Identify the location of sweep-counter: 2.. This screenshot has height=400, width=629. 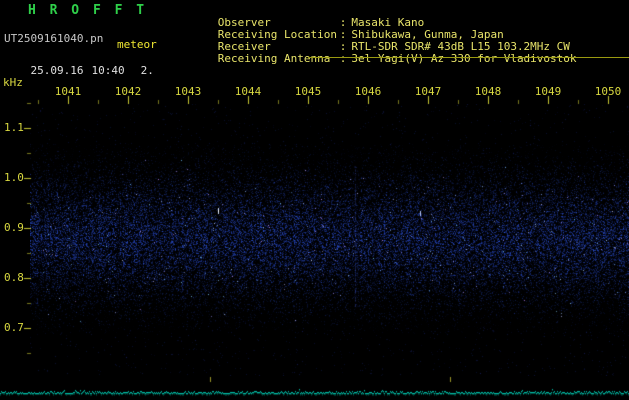
(147, 70).